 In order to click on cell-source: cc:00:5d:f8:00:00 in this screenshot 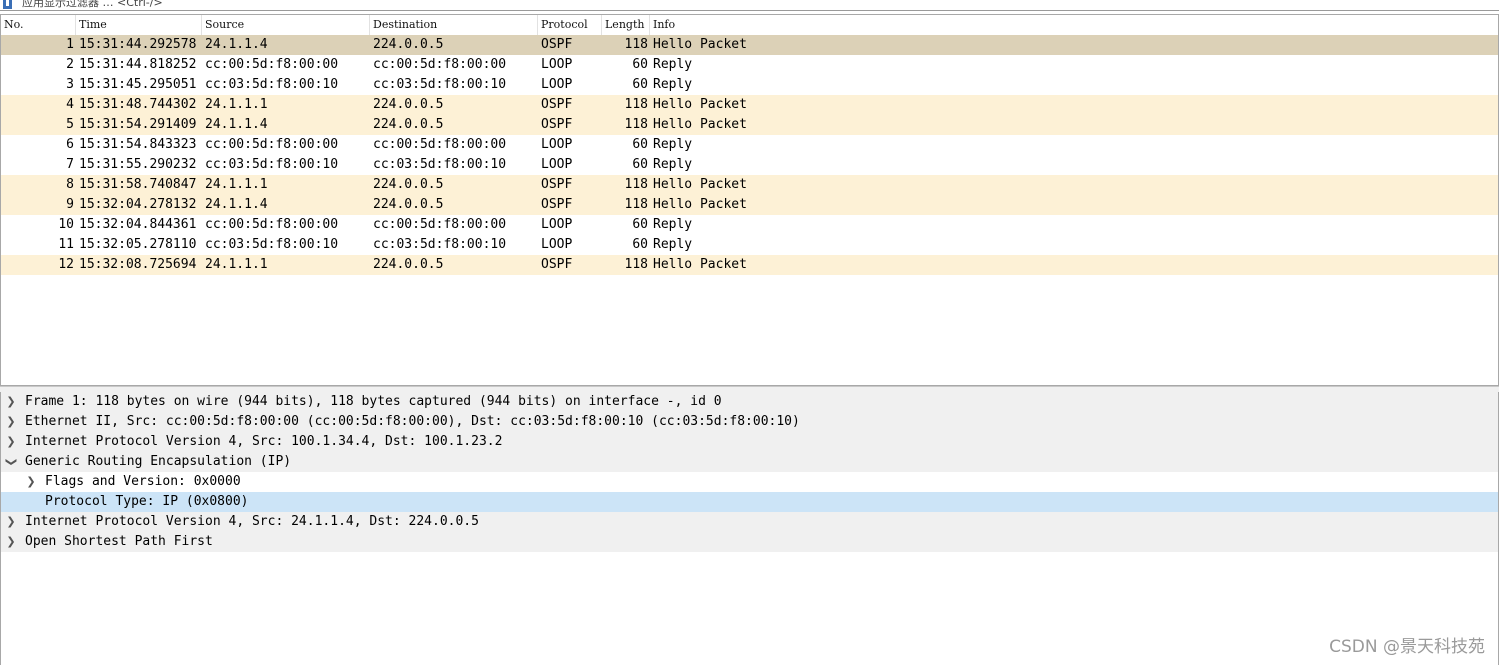, I will do `click(272, 224)`.